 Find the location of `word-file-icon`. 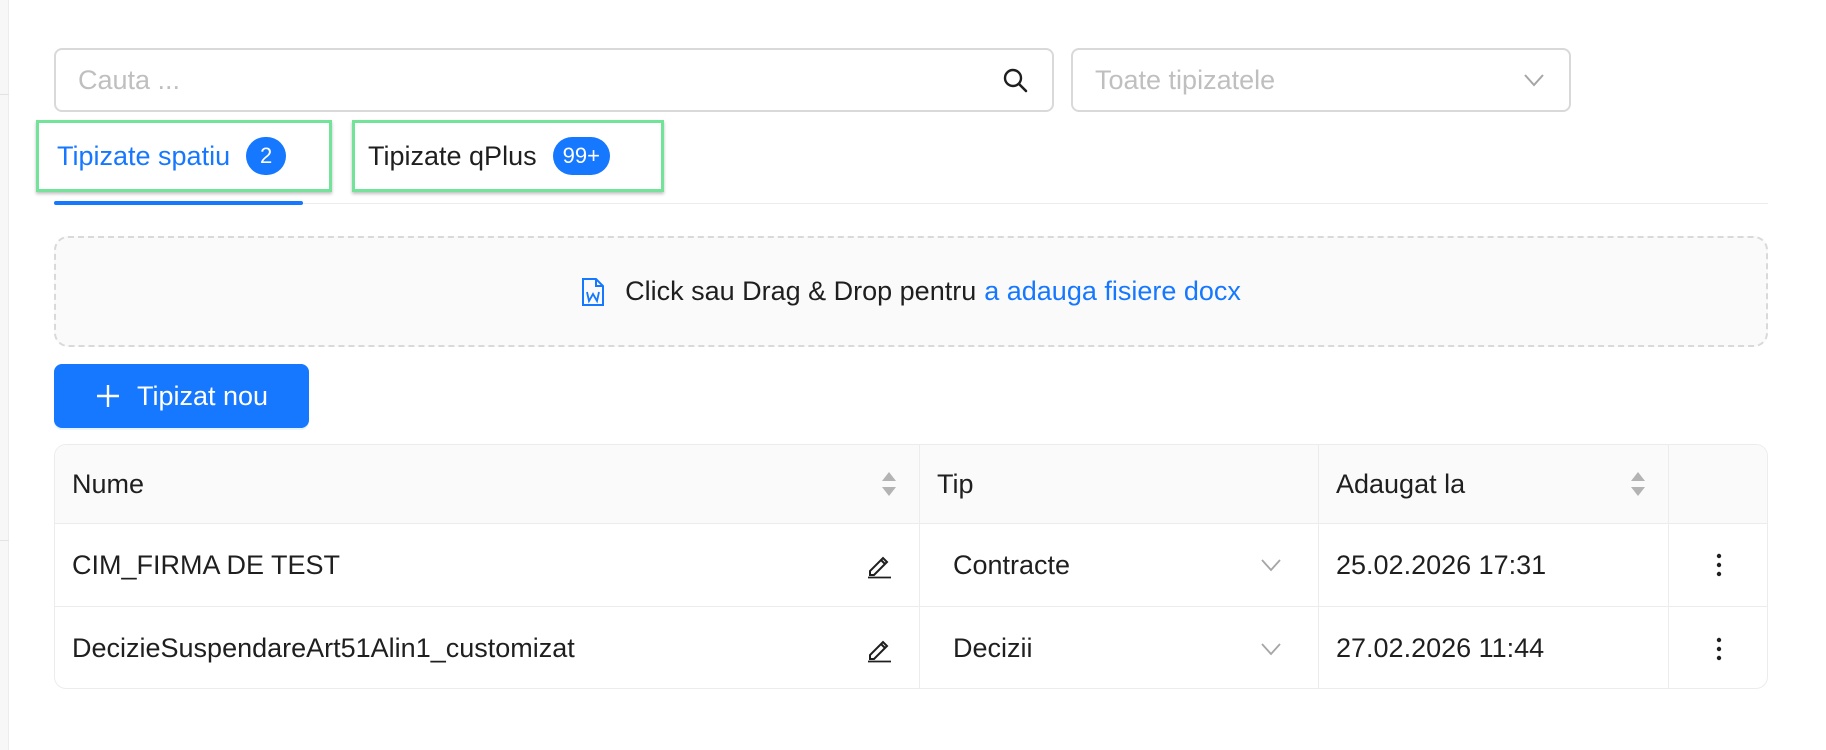

word-file-icon is located at coordinates (594, 292).